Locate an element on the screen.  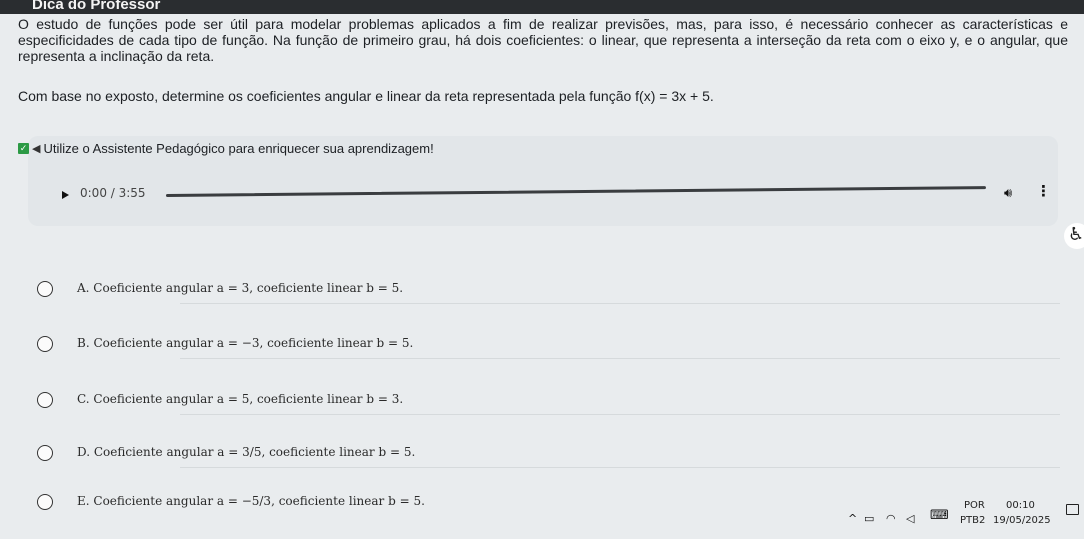
speaker-icon: ◀ is located at coordinates (36, 149).